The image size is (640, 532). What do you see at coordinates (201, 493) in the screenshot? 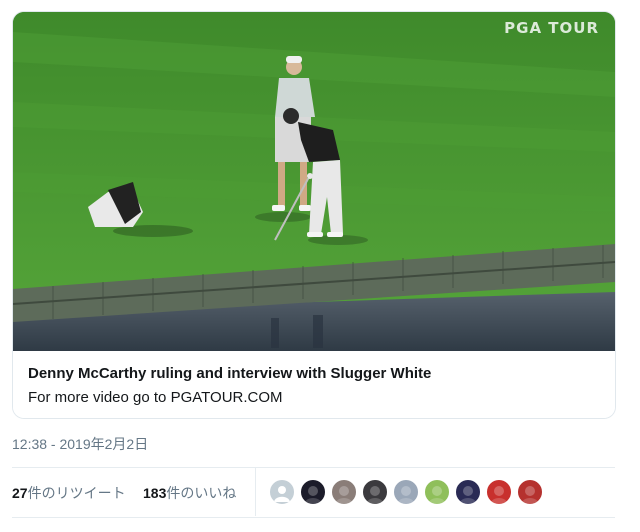
I see `likes-label: 件のいいね` at bounding box center [201, 493].